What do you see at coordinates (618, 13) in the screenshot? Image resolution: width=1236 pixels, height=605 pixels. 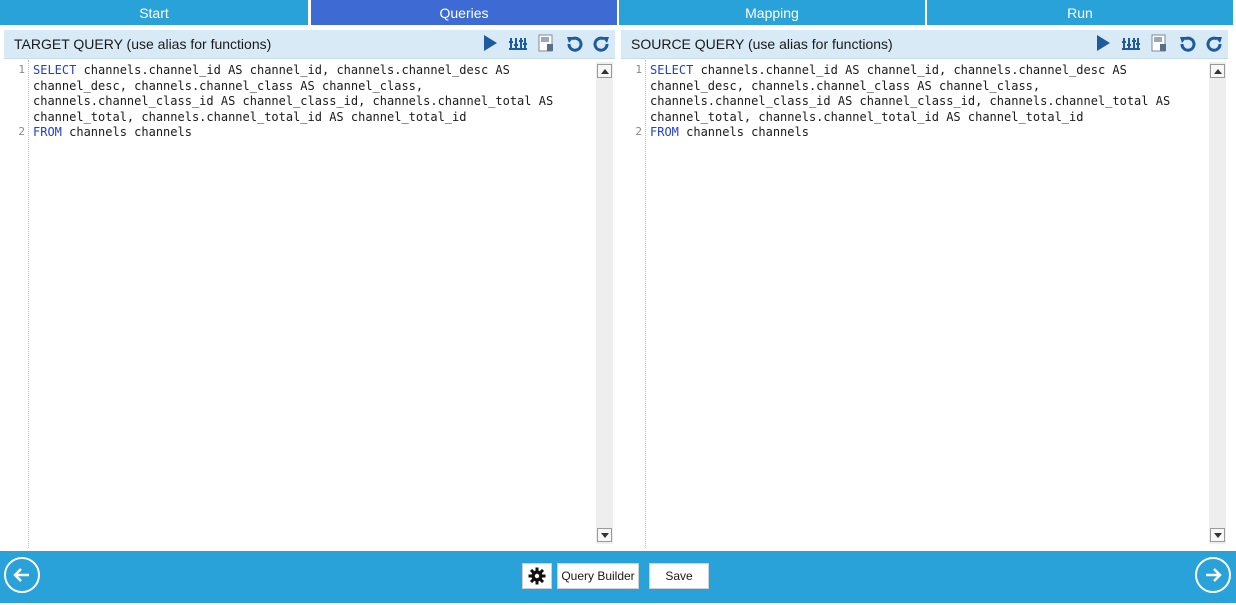 I see `wizard-tabs: Start Queries Mapping Run` at bounding box center [618, 13].